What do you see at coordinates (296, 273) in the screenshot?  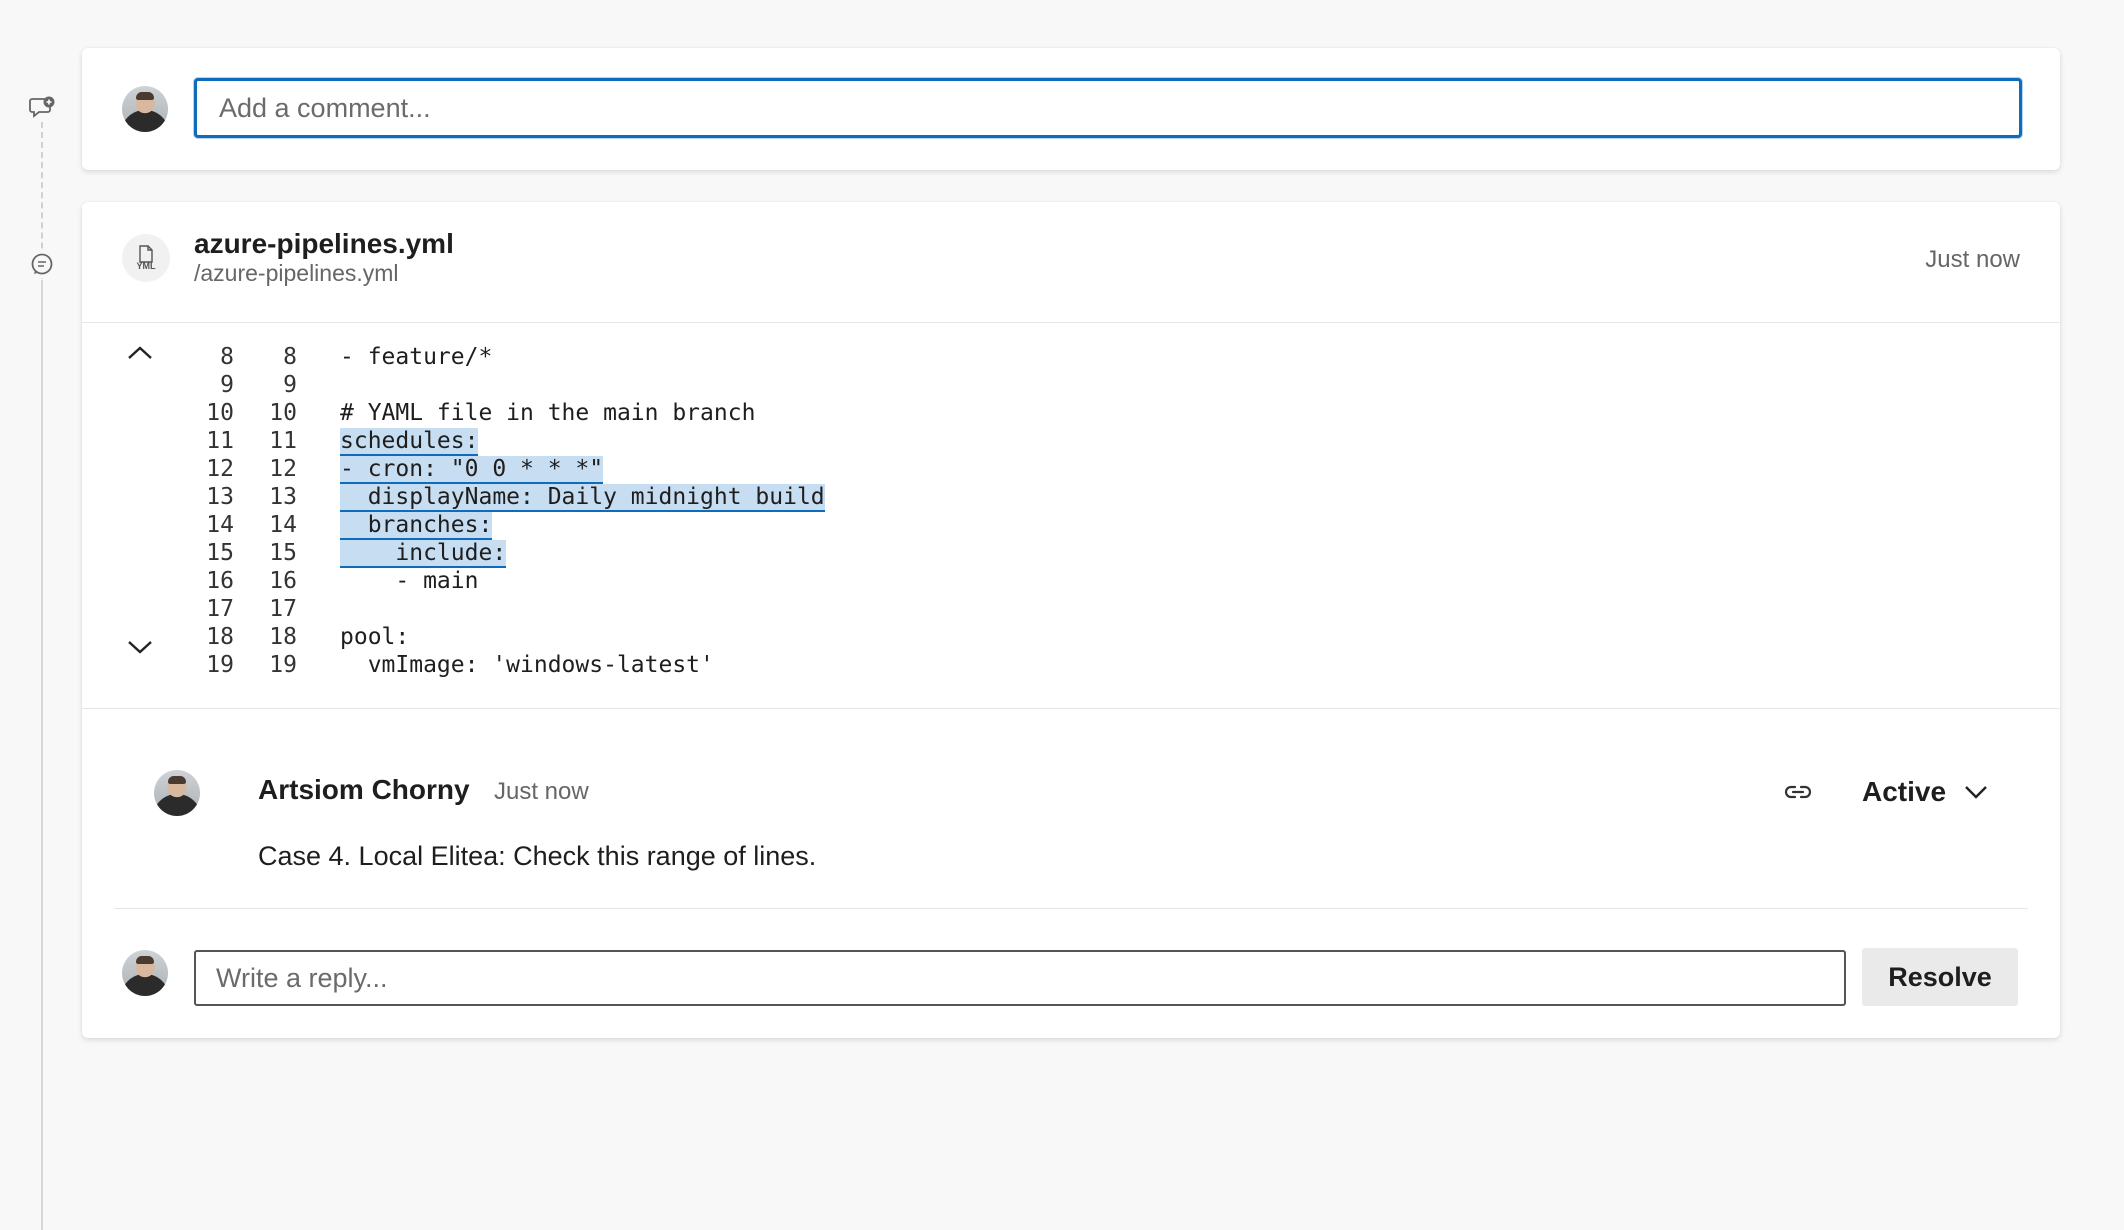 I see `file-path: /azure-pipelines.yml` at bounding box center [296, 273].